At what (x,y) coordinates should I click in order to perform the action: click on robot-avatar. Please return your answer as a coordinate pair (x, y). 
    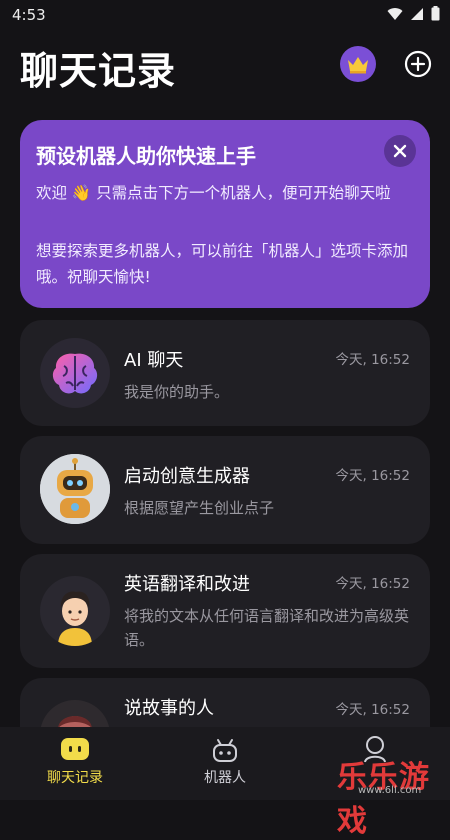
    Looking at the image, I should click on (75, 489).